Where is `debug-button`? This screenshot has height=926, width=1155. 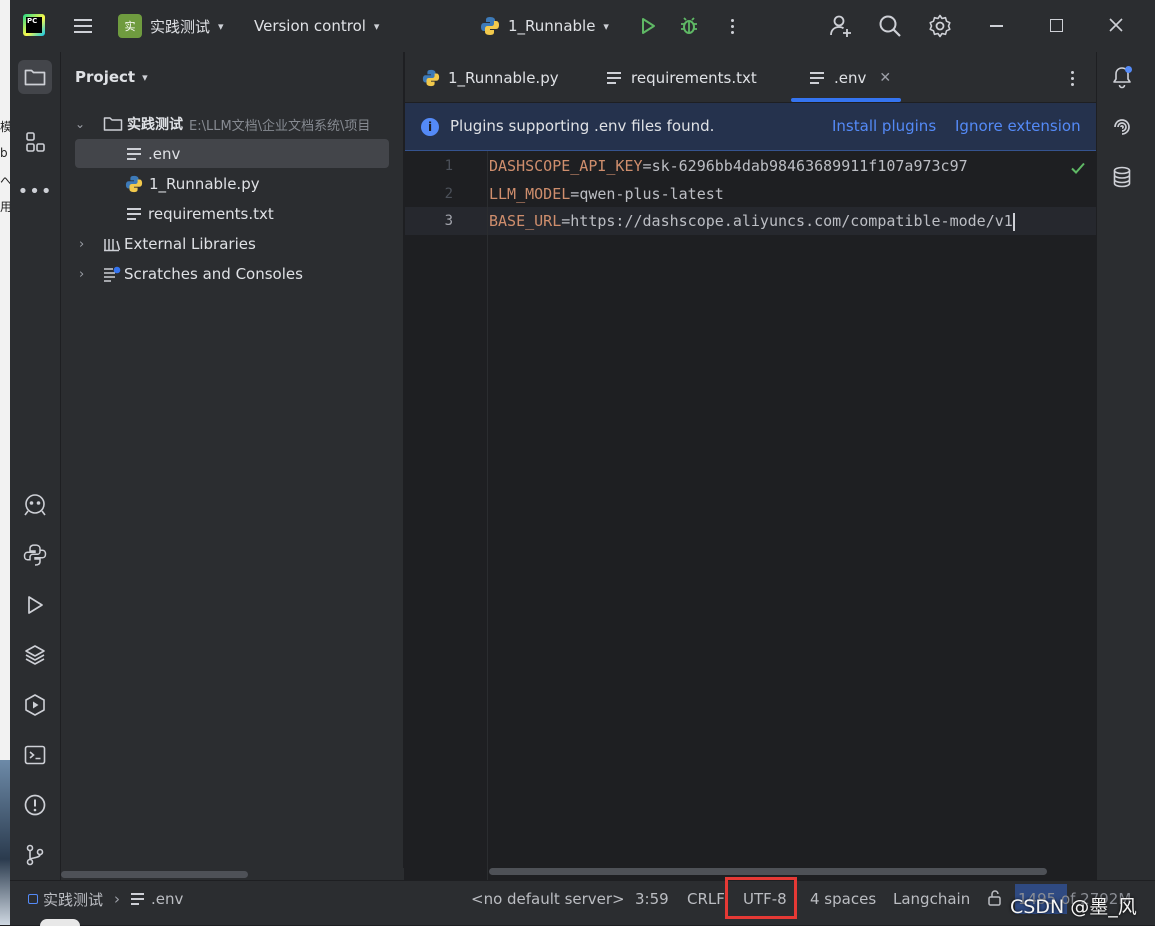
debug-button is located at coordinates (689, 26).